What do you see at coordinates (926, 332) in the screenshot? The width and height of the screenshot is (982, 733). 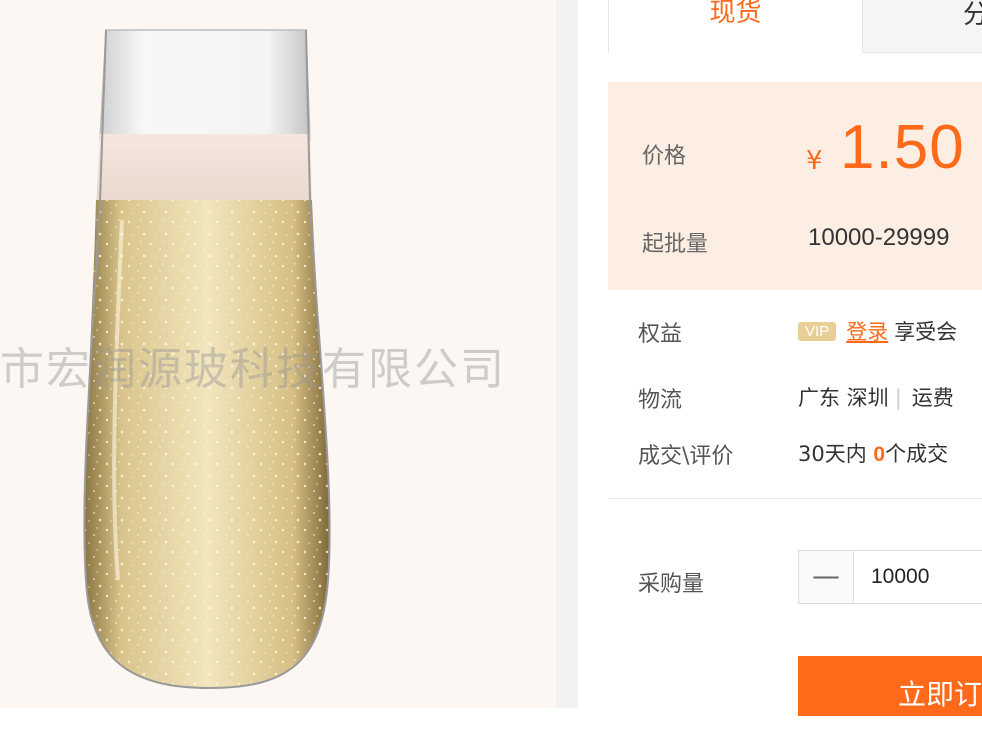 I see `rights-text: 享受会` at bounding box center [926, 332].